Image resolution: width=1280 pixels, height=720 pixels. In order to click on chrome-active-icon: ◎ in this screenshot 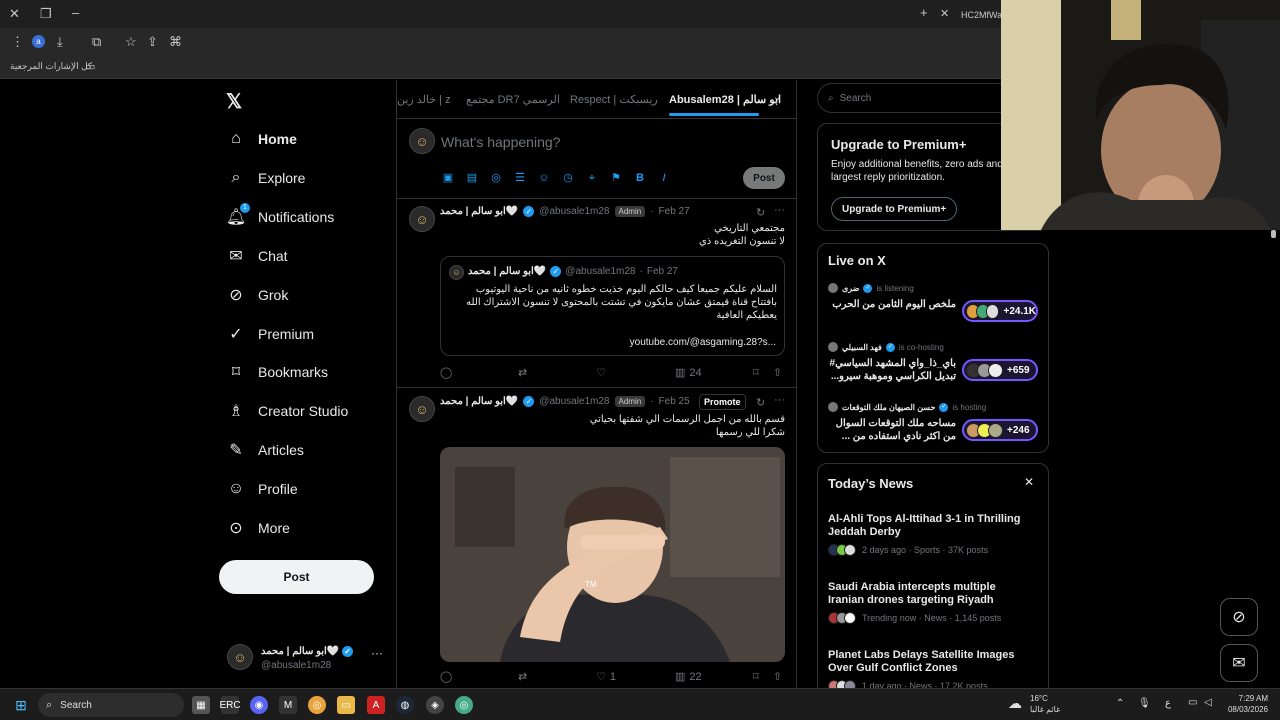, I will do `click(464, 705)`.